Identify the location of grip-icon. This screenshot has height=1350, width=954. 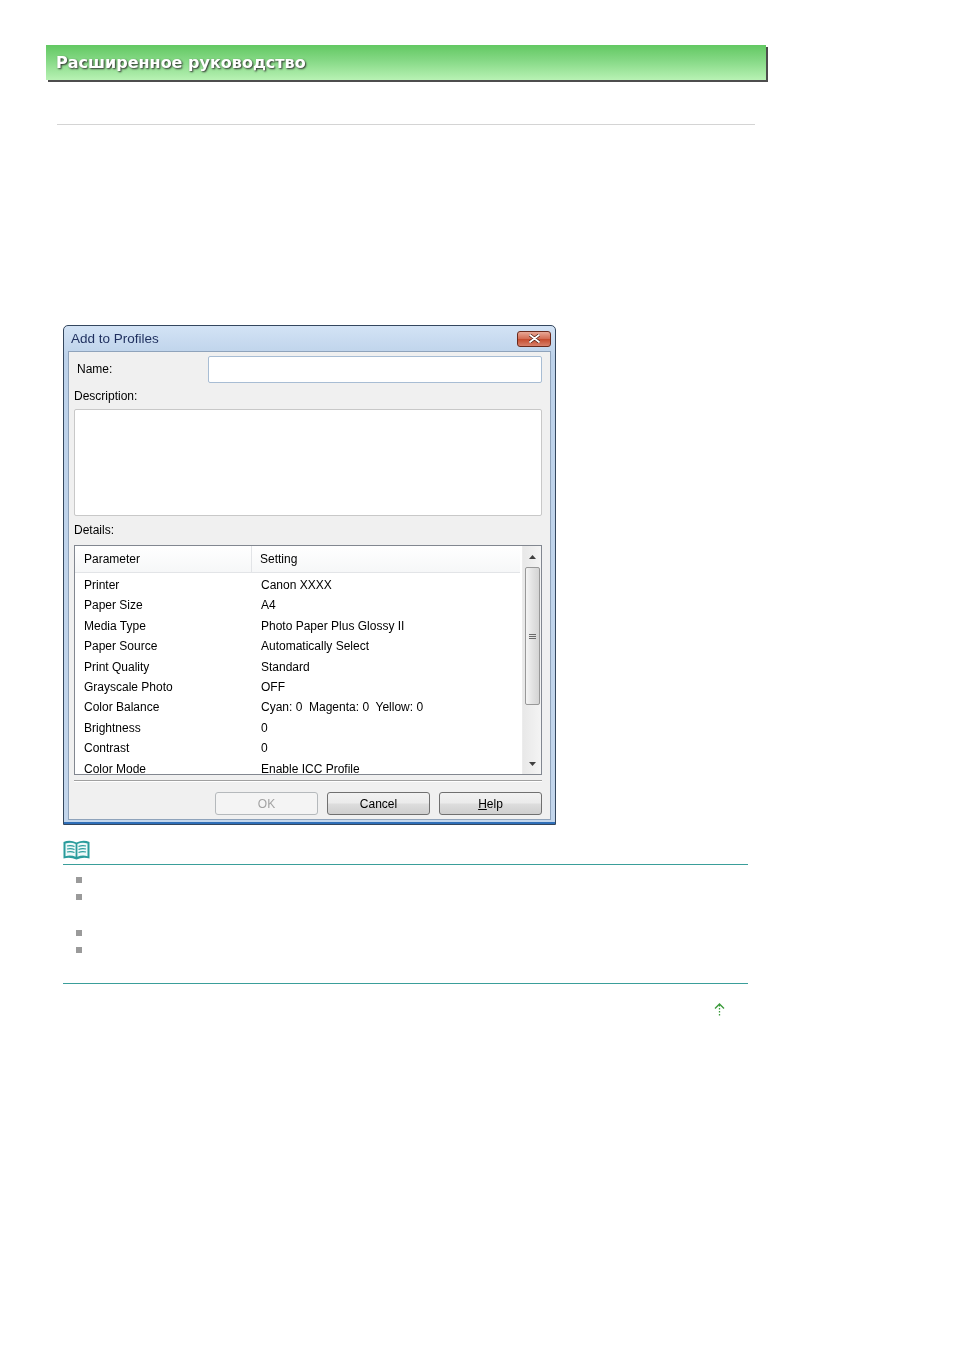
(532, 636).